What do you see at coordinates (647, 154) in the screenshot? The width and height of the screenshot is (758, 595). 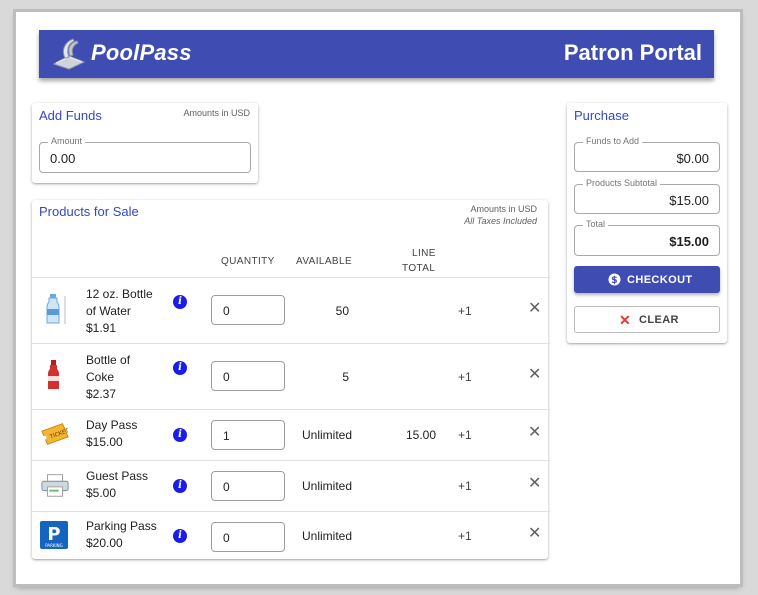 I see `funds-to-add-field: Funds to Add $0.00` at bounding box center [647, 154].